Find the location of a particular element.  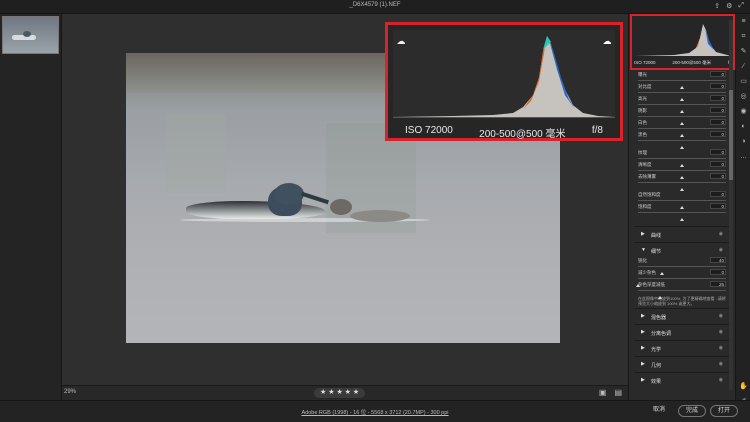

slider-row: 高光 0 is located at coordinates (683, 104).